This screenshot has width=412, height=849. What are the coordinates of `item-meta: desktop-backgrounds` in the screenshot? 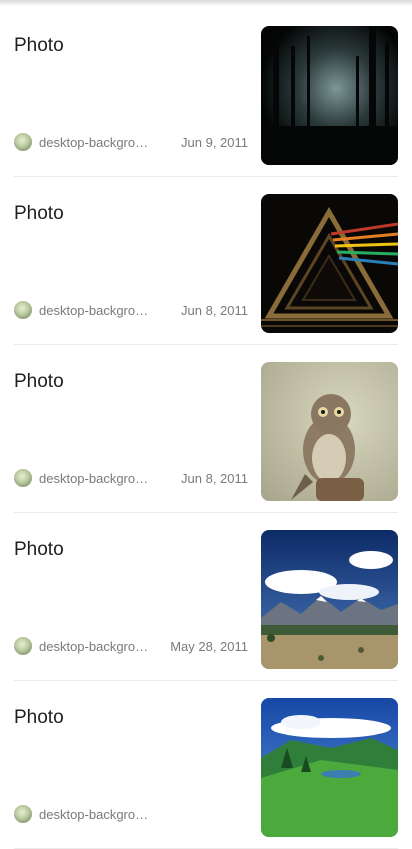 It's located at (131, 814).